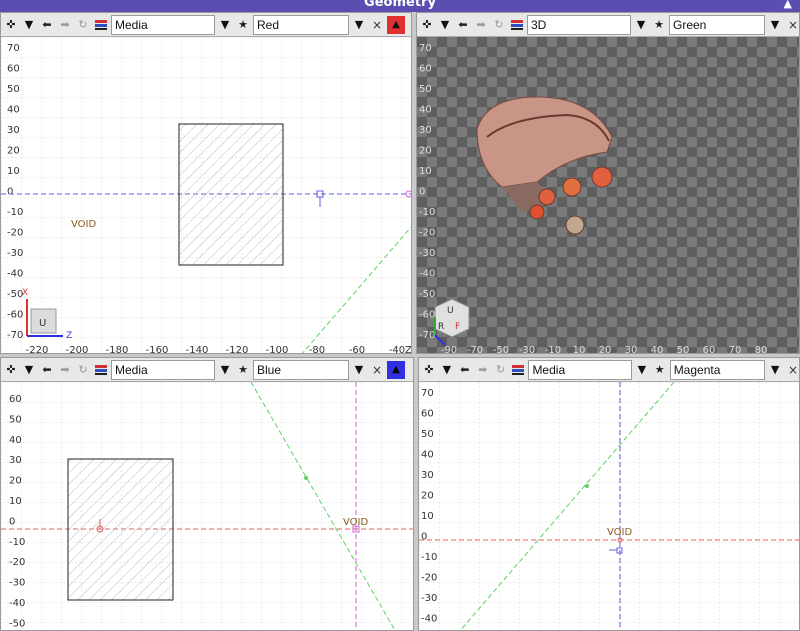 This screenshot has width=800, height=631. I want to click on view-widget: U, so click(43, 321).